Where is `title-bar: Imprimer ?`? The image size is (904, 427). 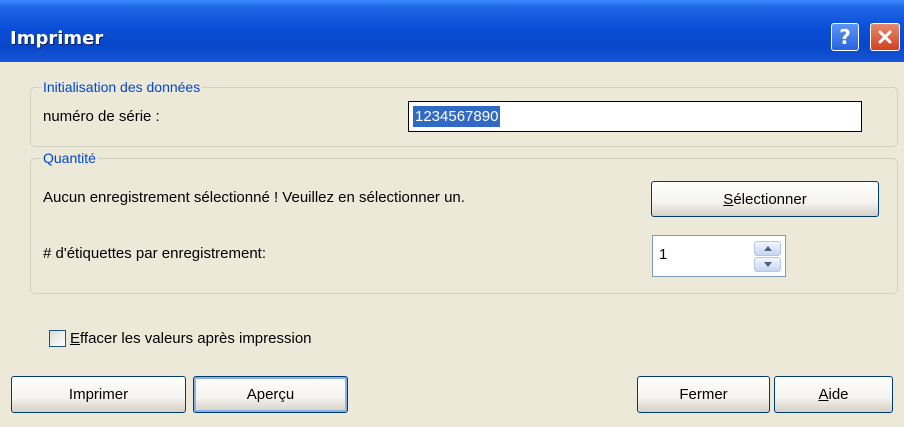 title-bar: Imprimer ? is located at coordinates (452, 31).